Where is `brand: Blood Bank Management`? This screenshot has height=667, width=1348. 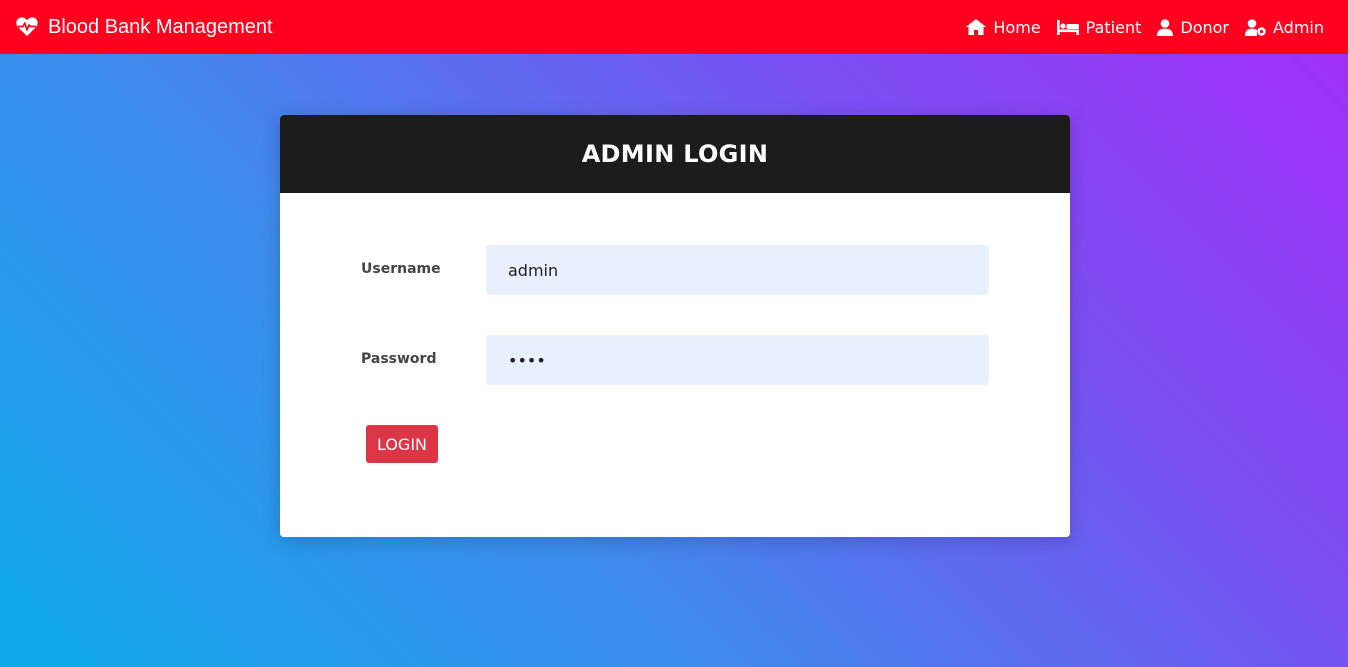 brand: Blood Bank Management is located at coordinates (144, 27).